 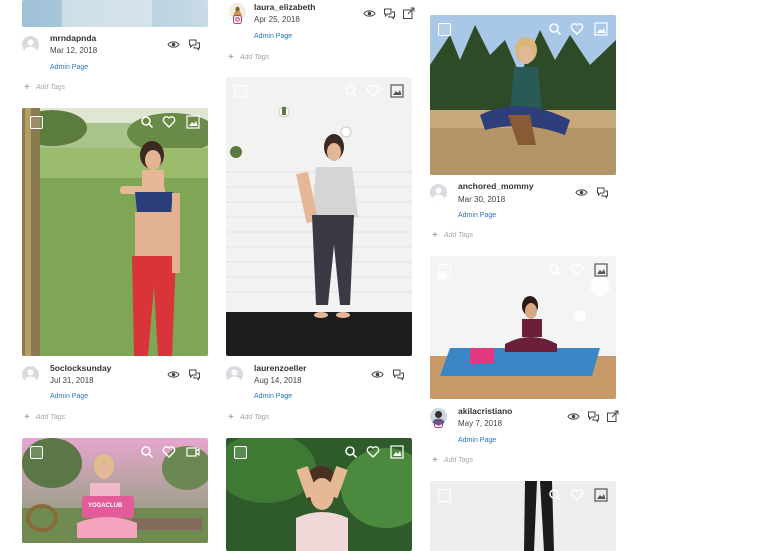 What do you see at coordinates (115, 490) in the screenshot?
I see `post-photo: YOGACLUB` at bounding box center [115, 490].